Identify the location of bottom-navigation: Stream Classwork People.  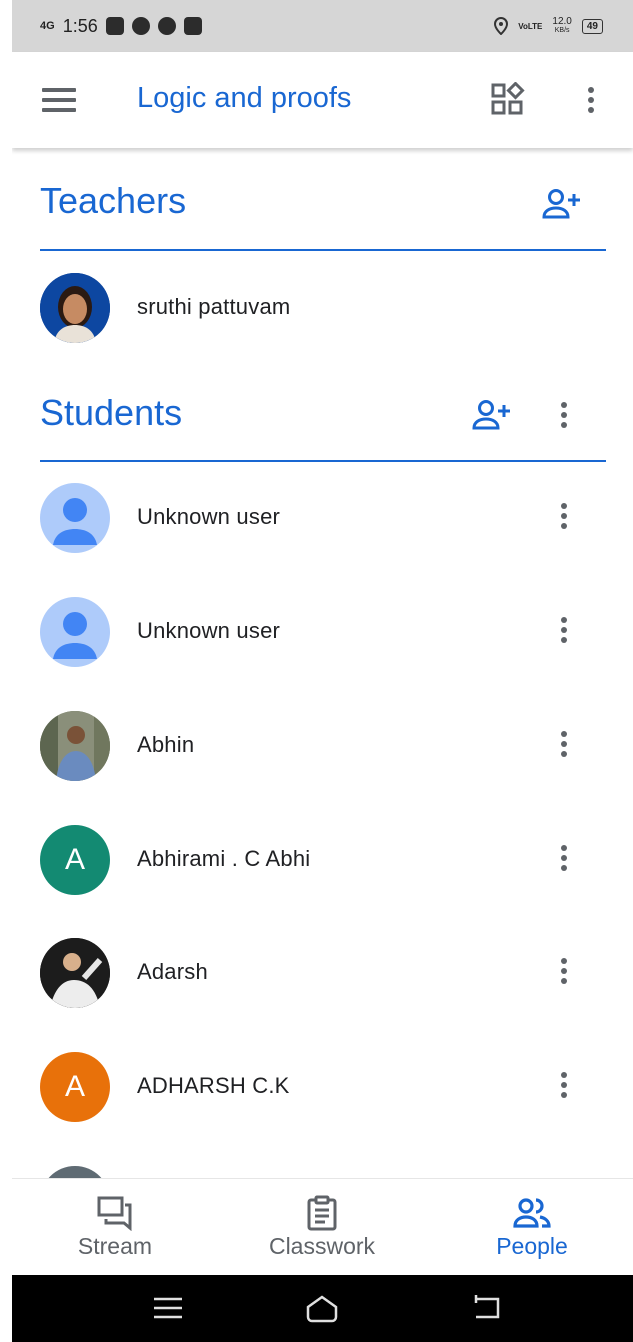
(322, 1227).